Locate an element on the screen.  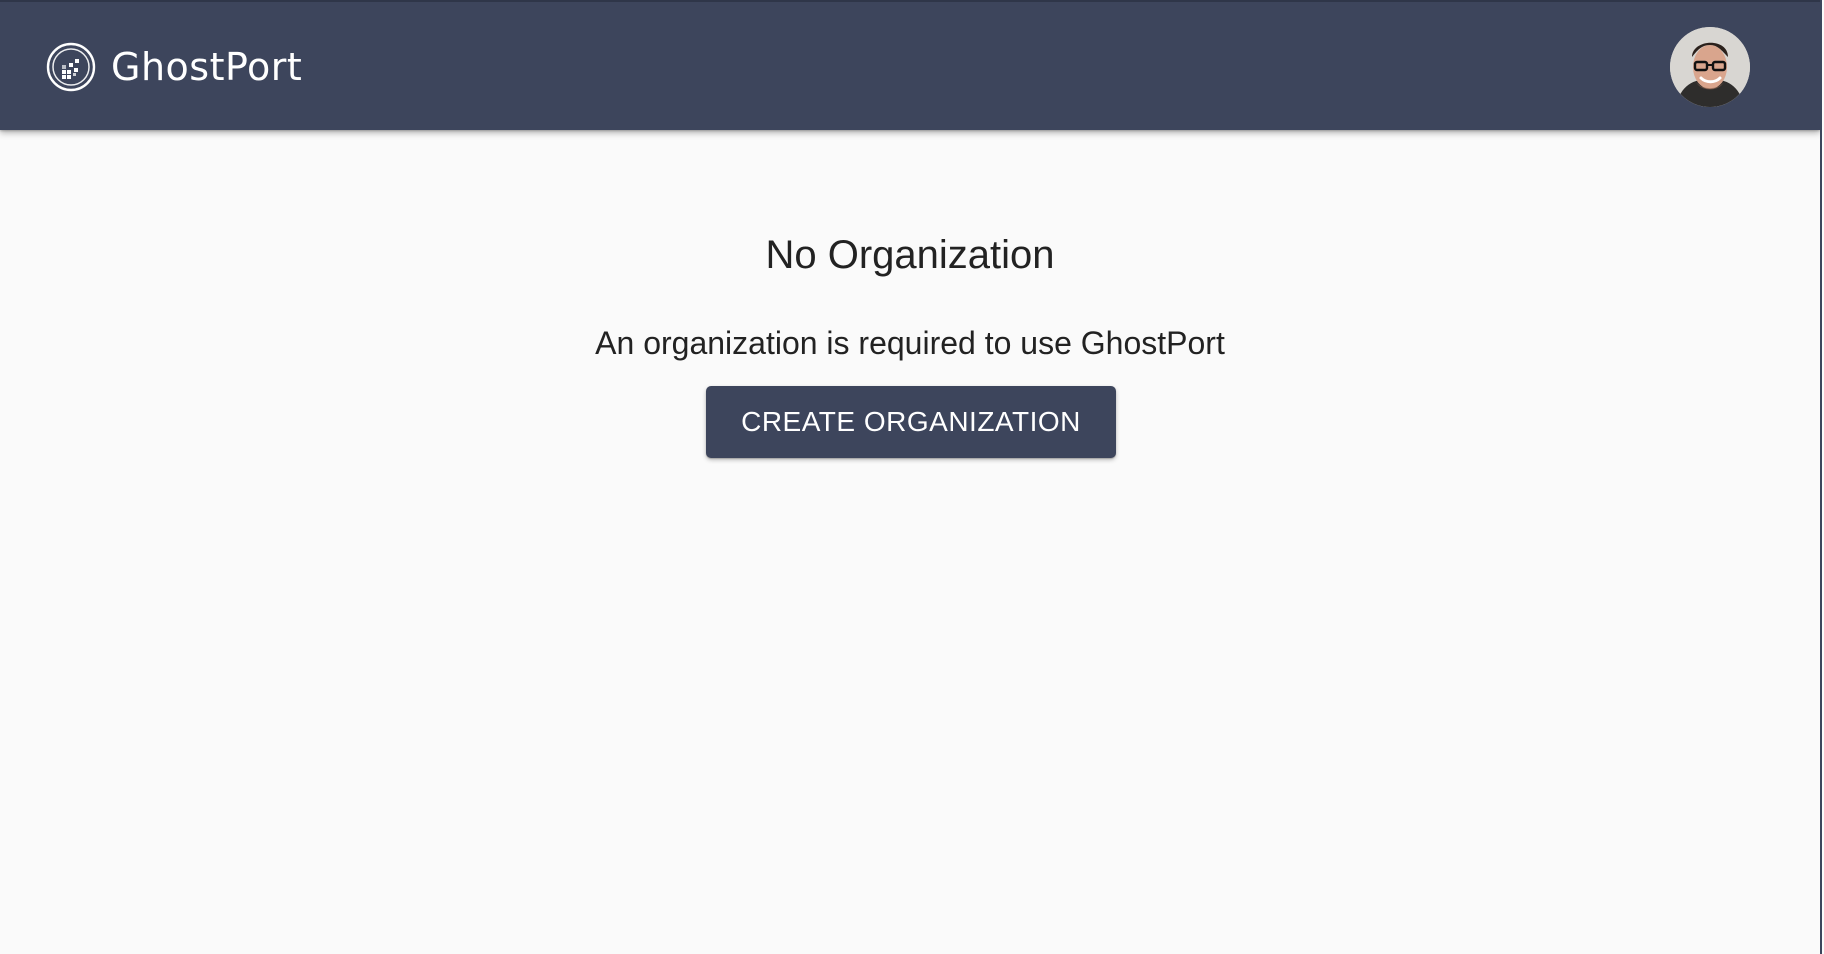
user-avatar is located at coordinates (1710, 67).